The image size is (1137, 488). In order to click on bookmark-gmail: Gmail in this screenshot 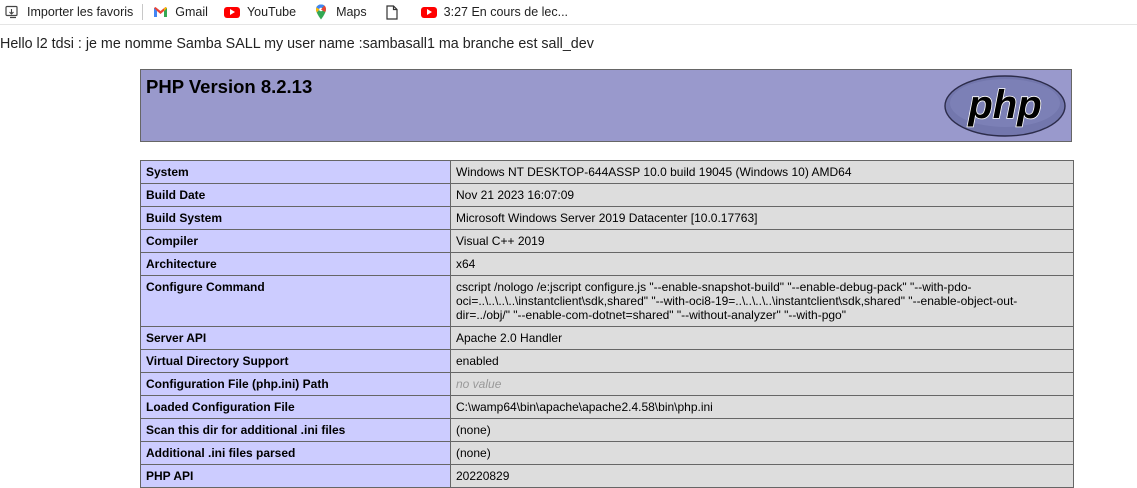, I will do `click(180, 12)`.